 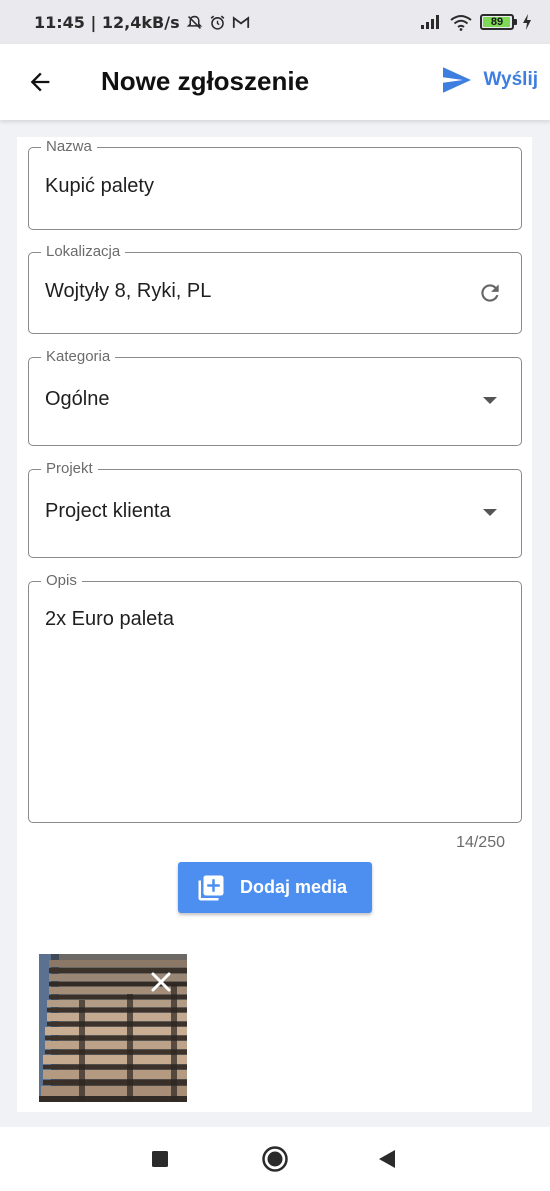 What do you see at coordinates (109, 619) in the screenshot?
I see `description-field-value: 2x Euro paleta` at bounding box center [109, 619].